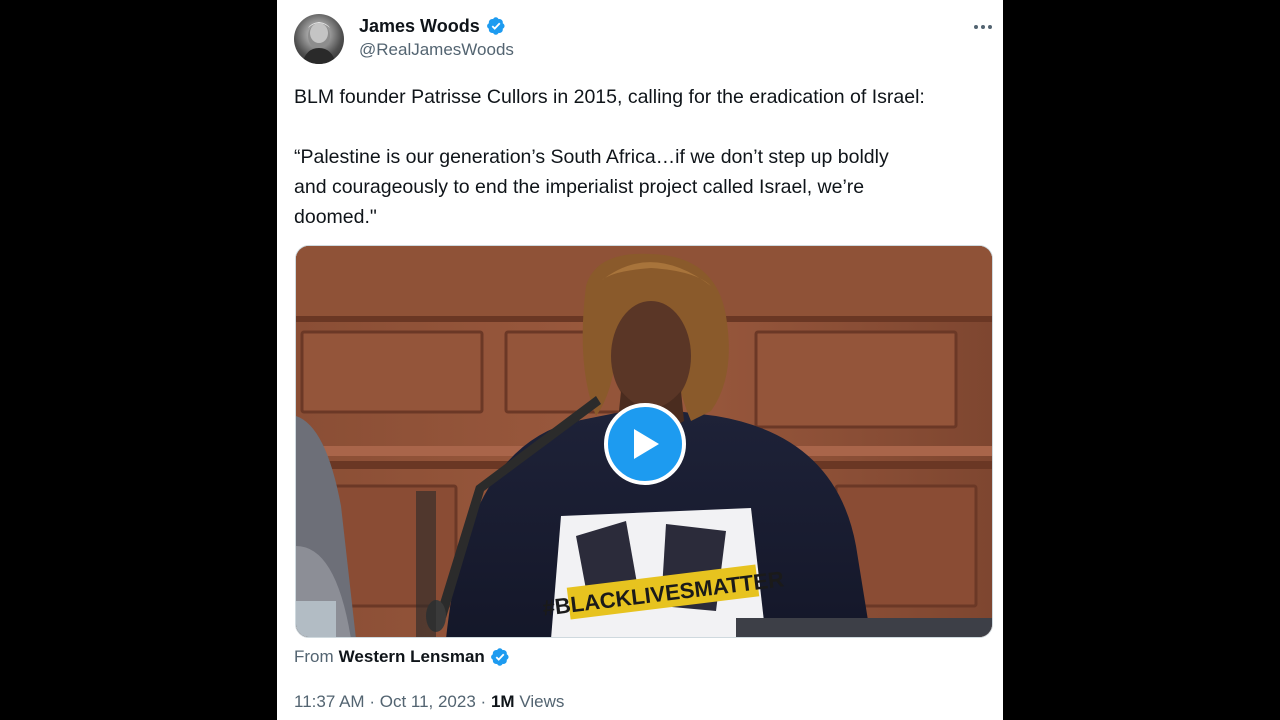  What do you see at coordinates (542, 701) in the screenshot?
I see `views-label: Views` at bounding box center [542, 701].